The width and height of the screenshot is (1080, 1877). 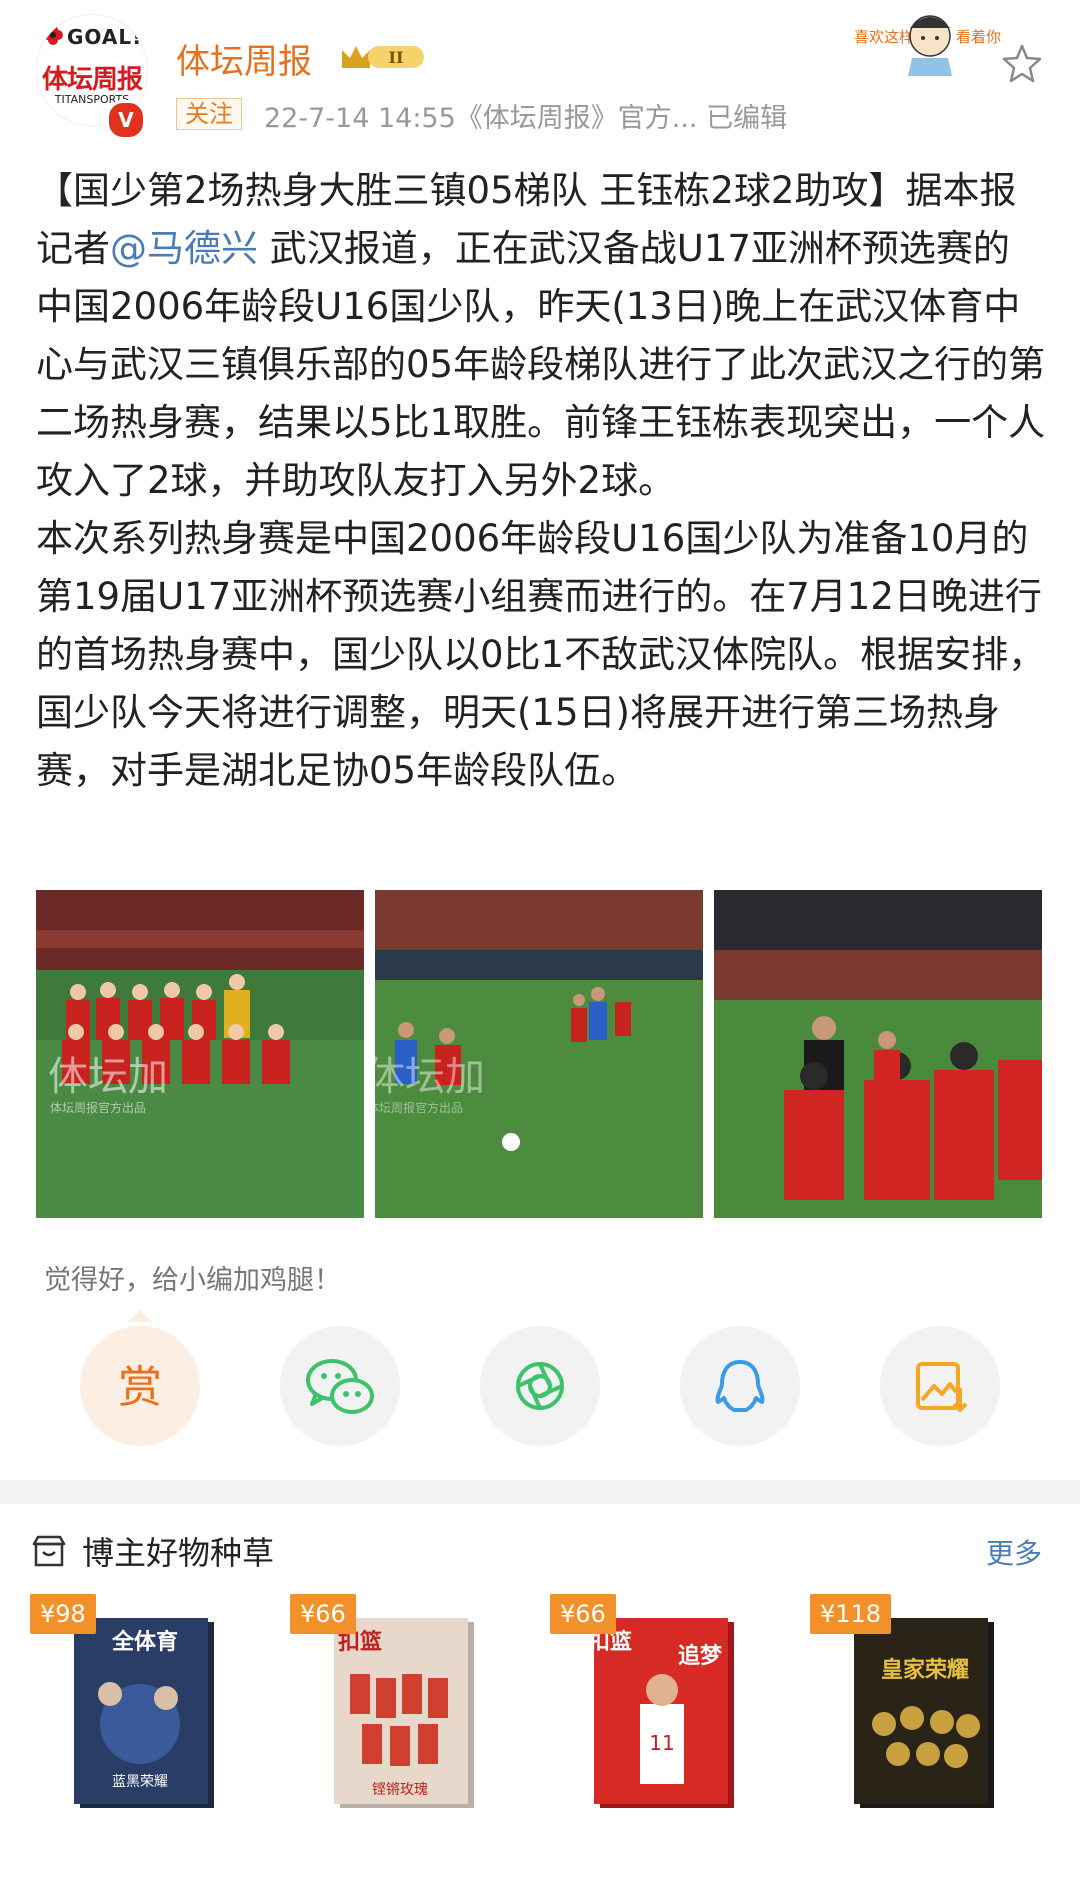 What do you see at coordinates (244, 58) in the screenshot?
I see `username: 体坛周报` at bounding box center [244, 58].